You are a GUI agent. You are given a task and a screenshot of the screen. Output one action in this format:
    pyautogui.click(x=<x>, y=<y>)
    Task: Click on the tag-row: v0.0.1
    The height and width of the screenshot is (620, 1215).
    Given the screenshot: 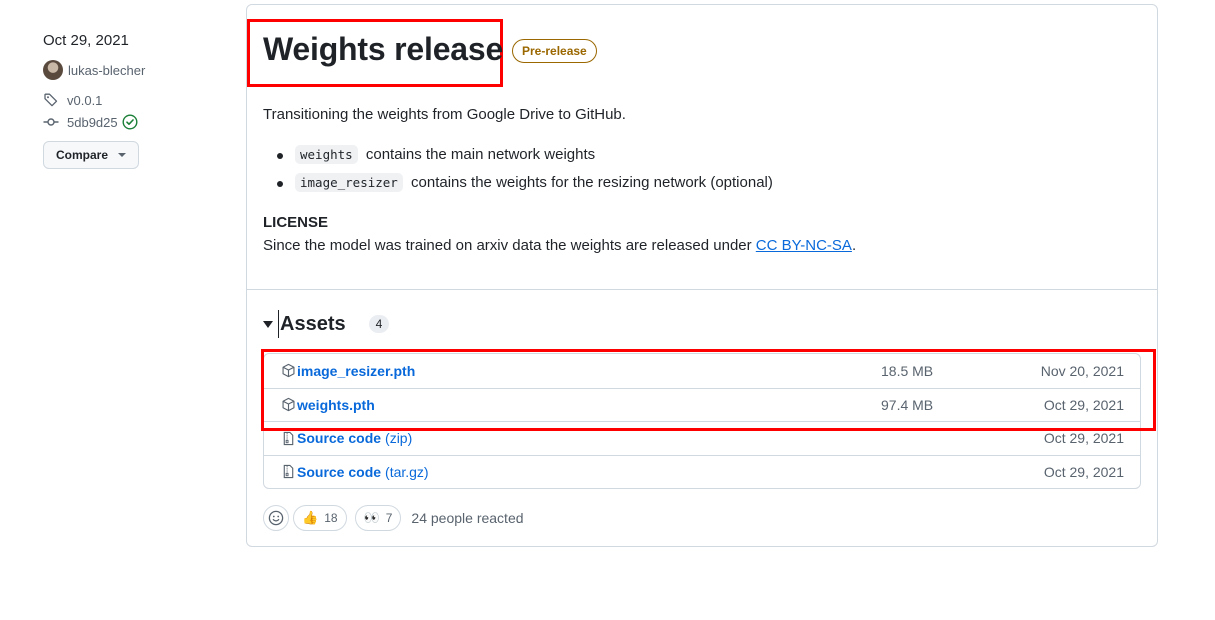 What is the action you would take?
    pyautogui.click(x=133, y=100)
    